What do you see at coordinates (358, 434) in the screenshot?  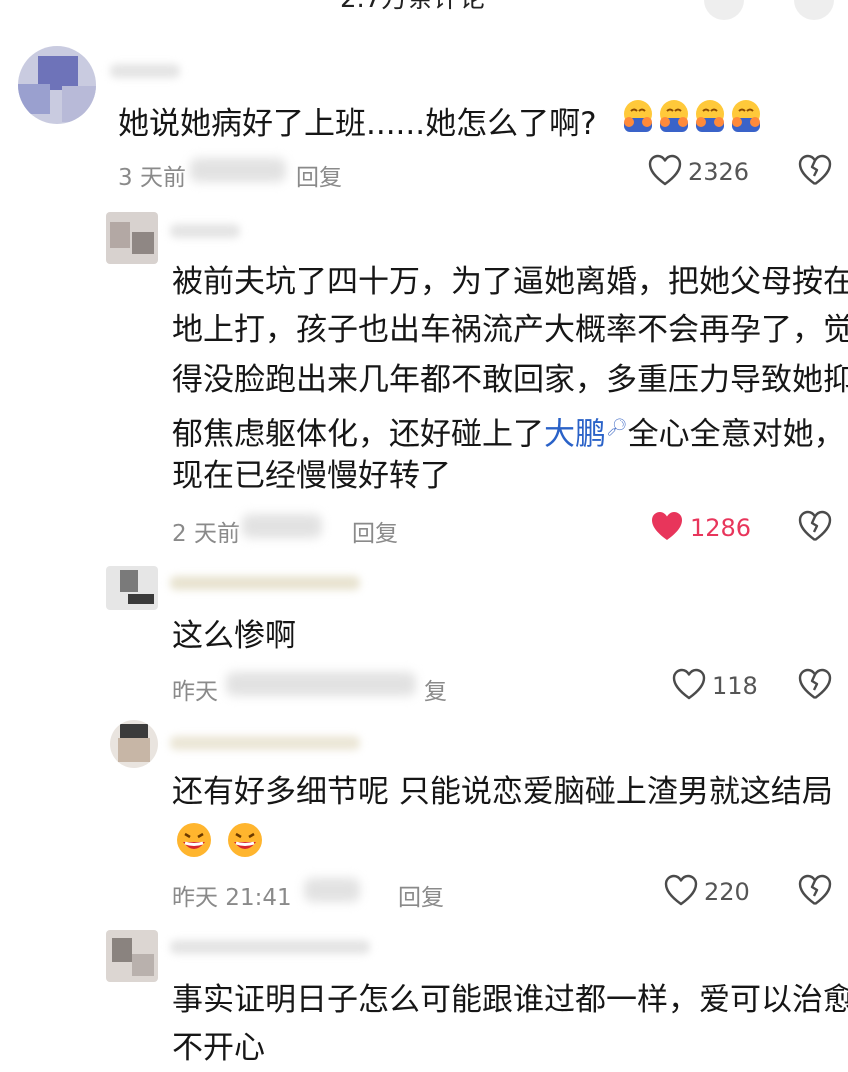 I see `comment-text-line: 郁焦虑躯体化，还好碰上了` at bounding box center [358, 434].